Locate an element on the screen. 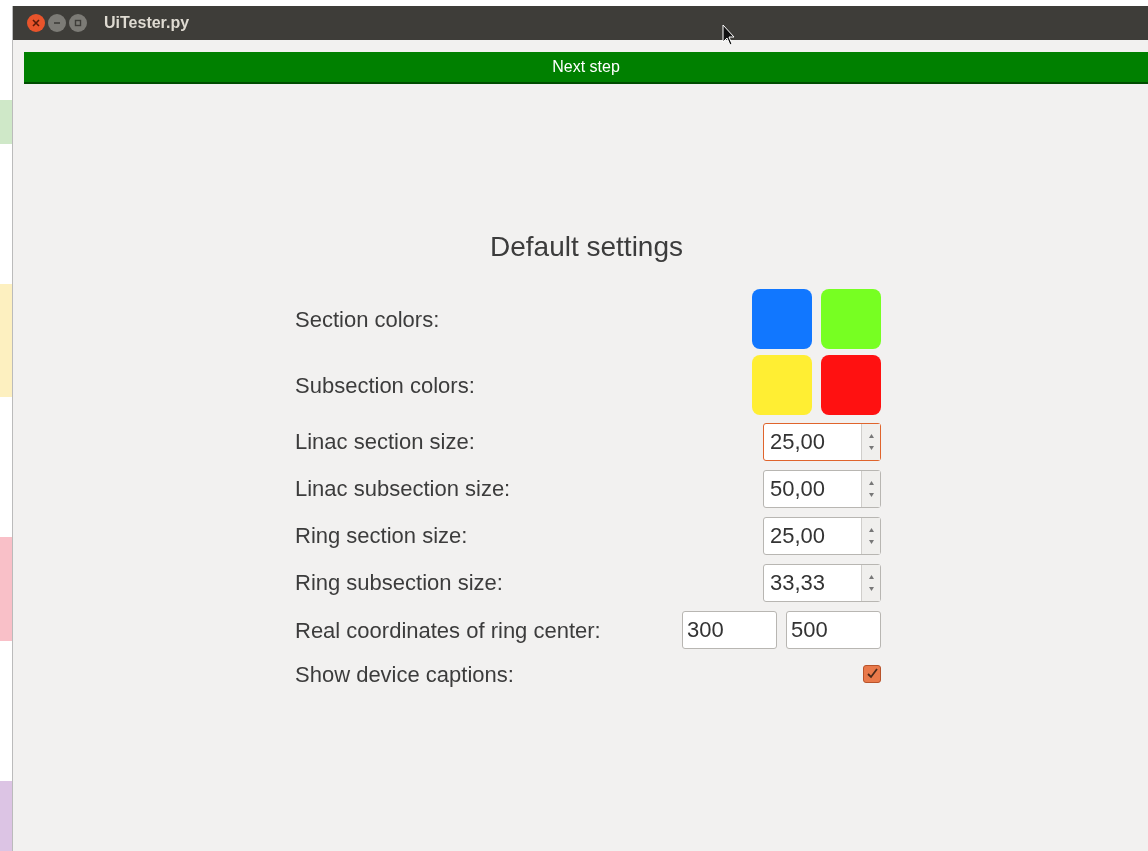  coordinate-field: 300 is located at coordinates (729, 630).